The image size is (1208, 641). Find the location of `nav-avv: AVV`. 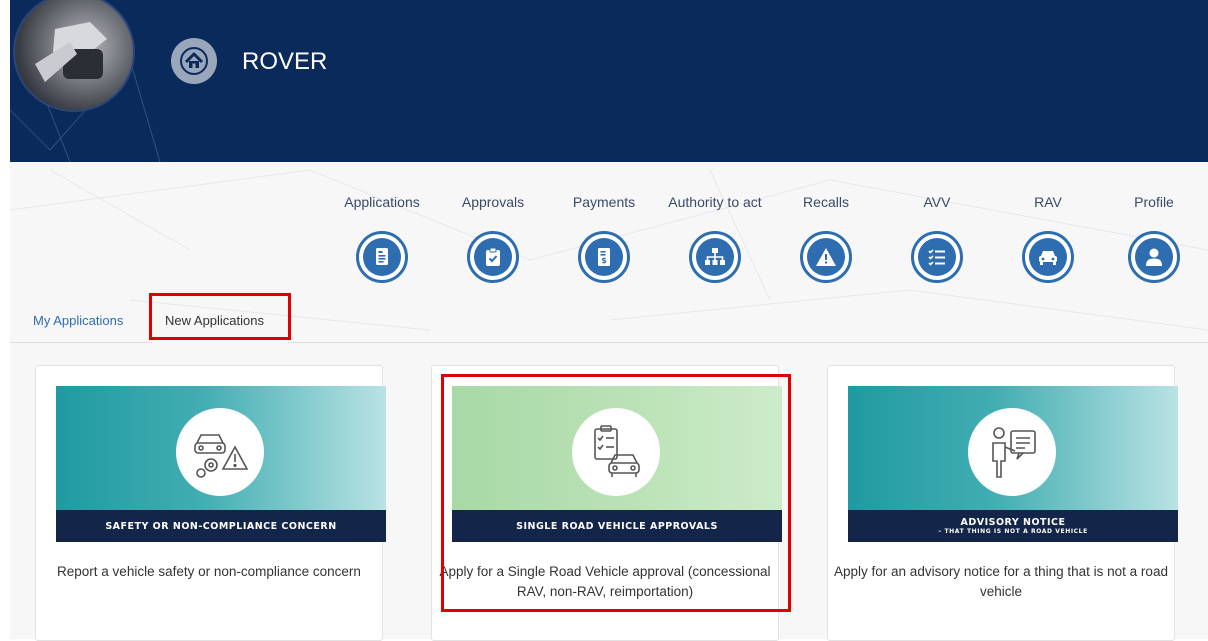

nav-avv: AVV is located at coordinates (937, 238).